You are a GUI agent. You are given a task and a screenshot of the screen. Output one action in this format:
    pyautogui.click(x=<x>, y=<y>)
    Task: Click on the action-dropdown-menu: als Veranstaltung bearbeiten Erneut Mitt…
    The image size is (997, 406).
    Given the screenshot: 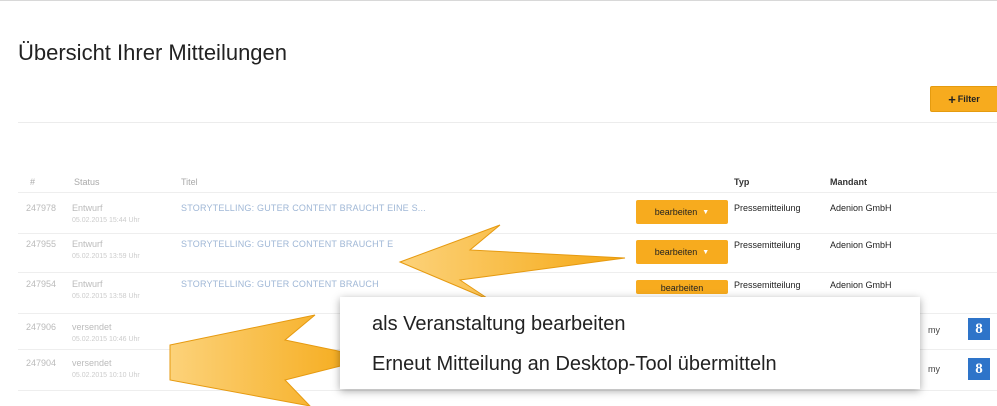 What is the action you would take?
    pyautogui.click(x=630, y=343)
    